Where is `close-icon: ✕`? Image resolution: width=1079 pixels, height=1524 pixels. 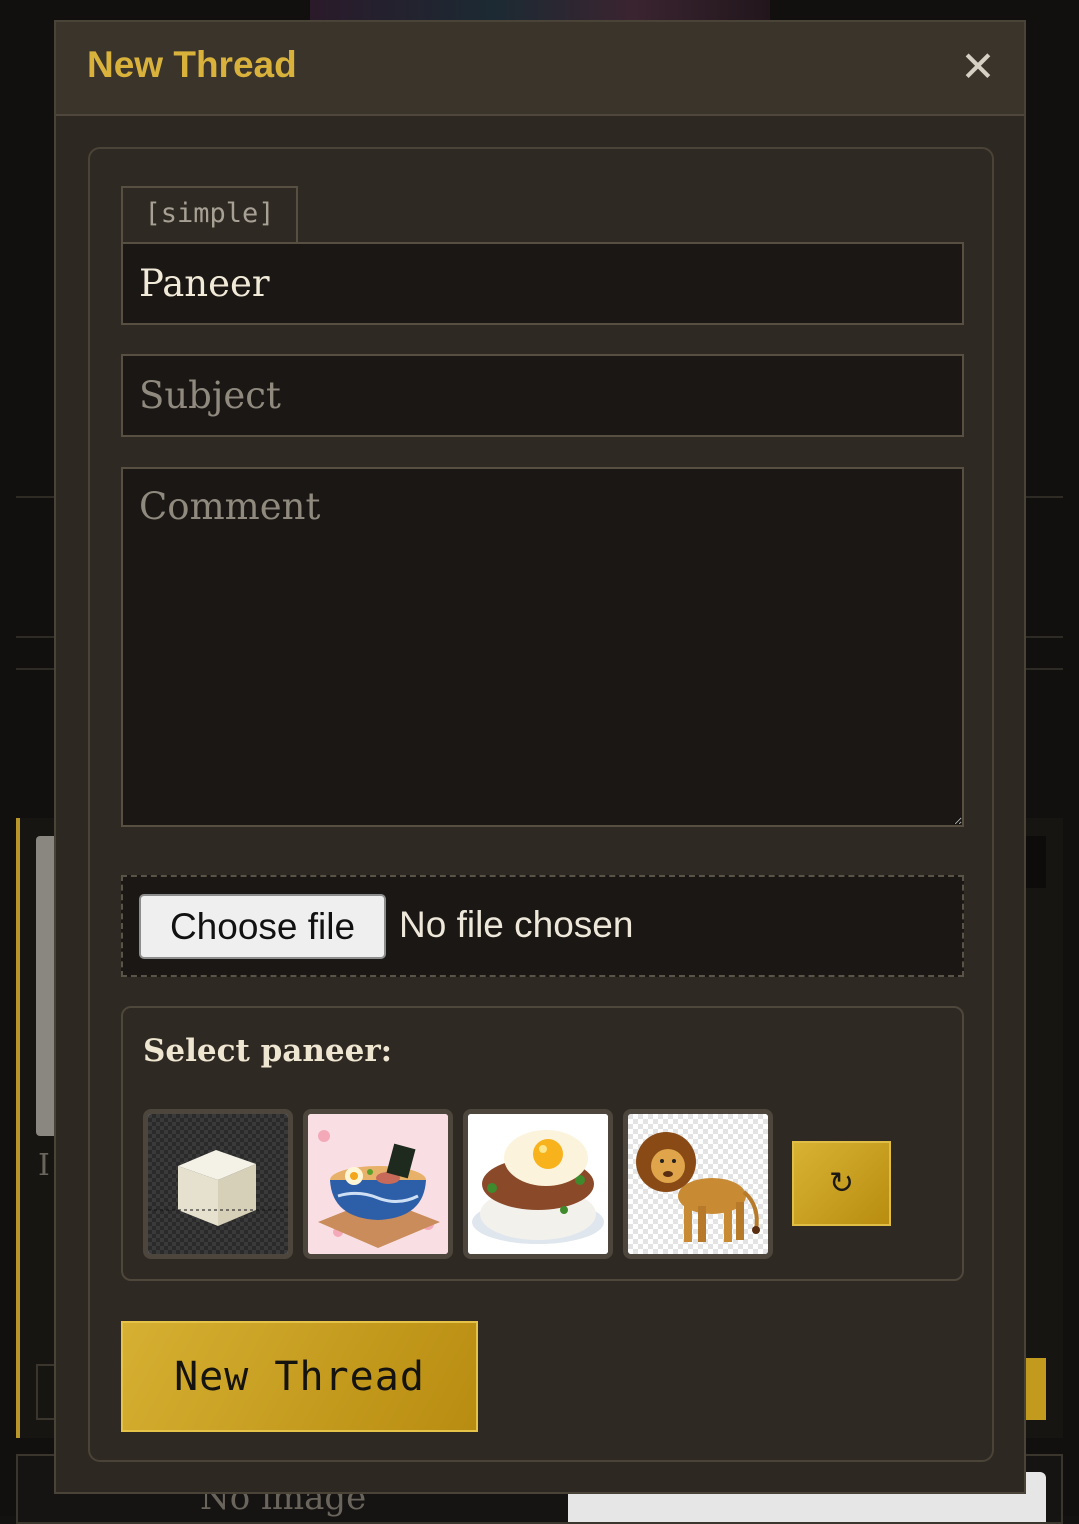
close-icon: ✕ is located at coordinates (978, 66).